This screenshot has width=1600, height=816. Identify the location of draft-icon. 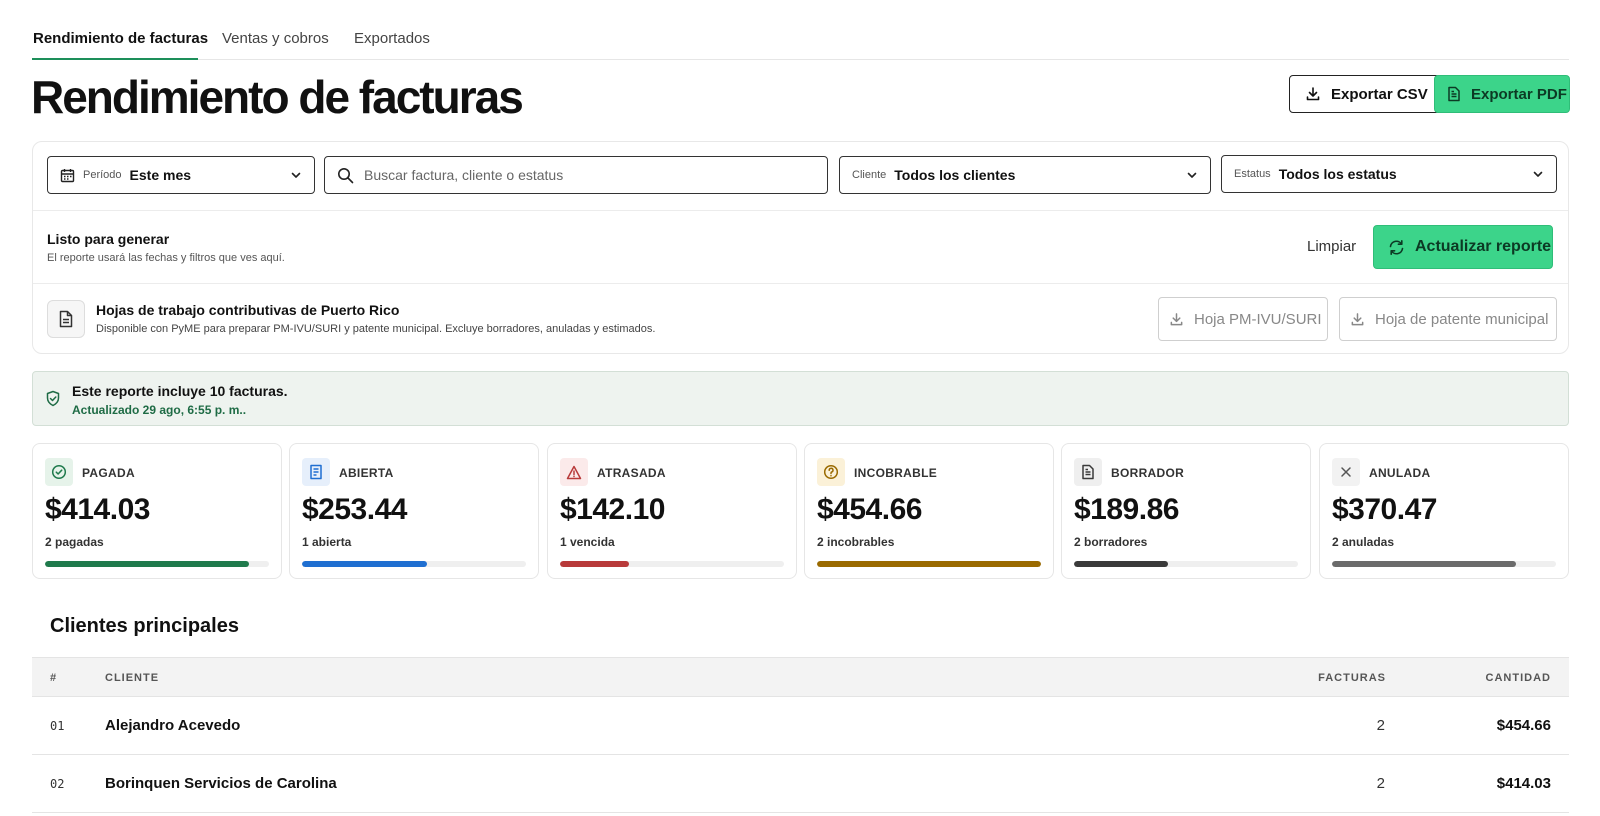
(1088, 472).